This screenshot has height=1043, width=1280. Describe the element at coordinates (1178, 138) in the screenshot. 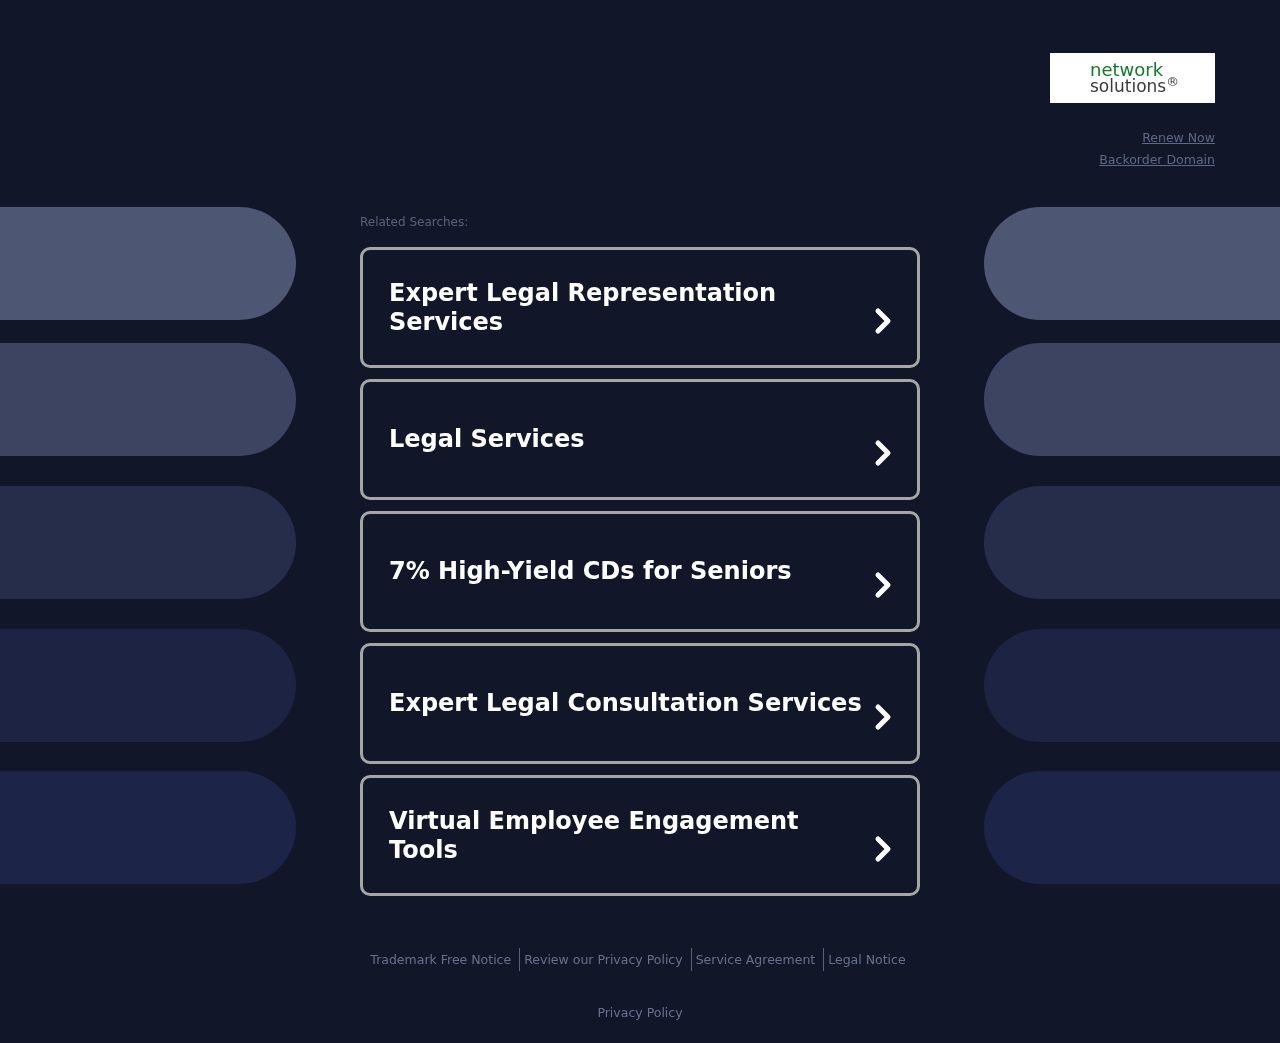

I see `header-link: Renew Now` at that location.